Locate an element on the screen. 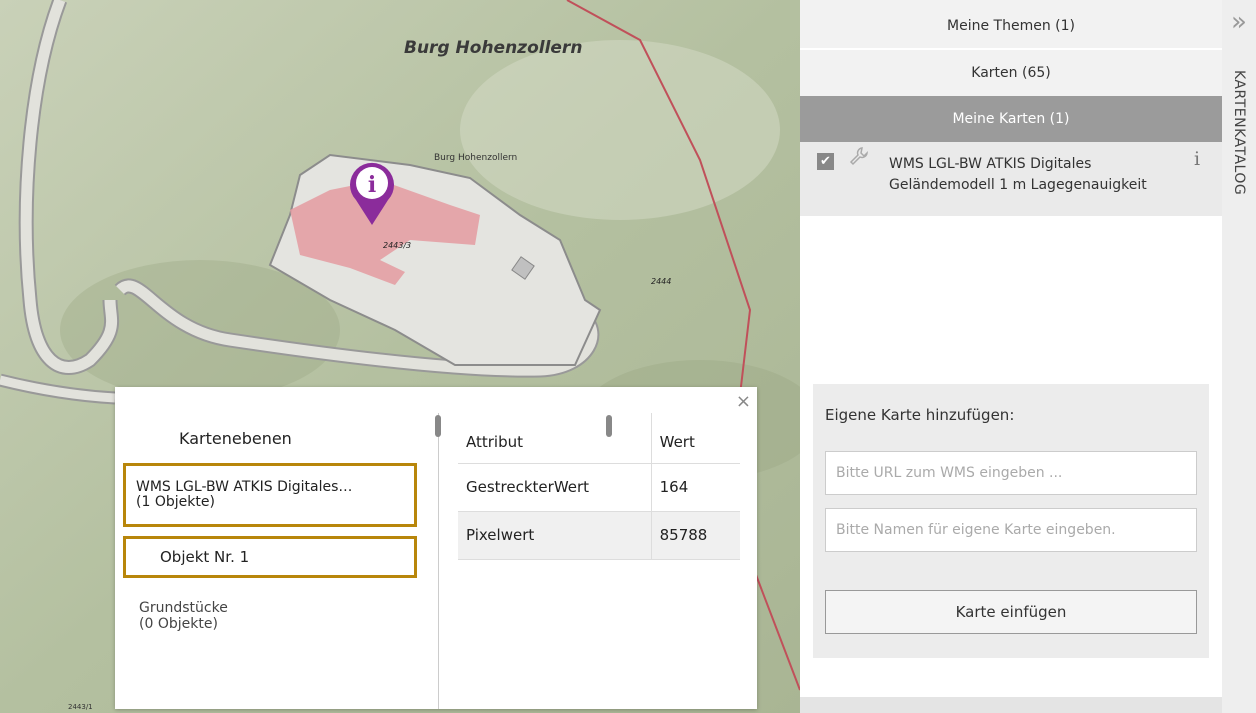 Image resolution: width=1256 pixels, height=713 pixels. close-icon: × is located at coordinates (743, 402).